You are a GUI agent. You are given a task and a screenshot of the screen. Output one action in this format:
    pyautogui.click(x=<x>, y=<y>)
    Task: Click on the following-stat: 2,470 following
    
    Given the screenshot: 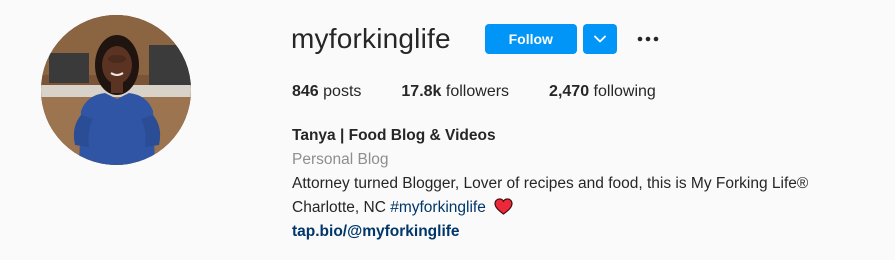 What is the action you would take?
    pyautogui.click(x=602, y=92)
    